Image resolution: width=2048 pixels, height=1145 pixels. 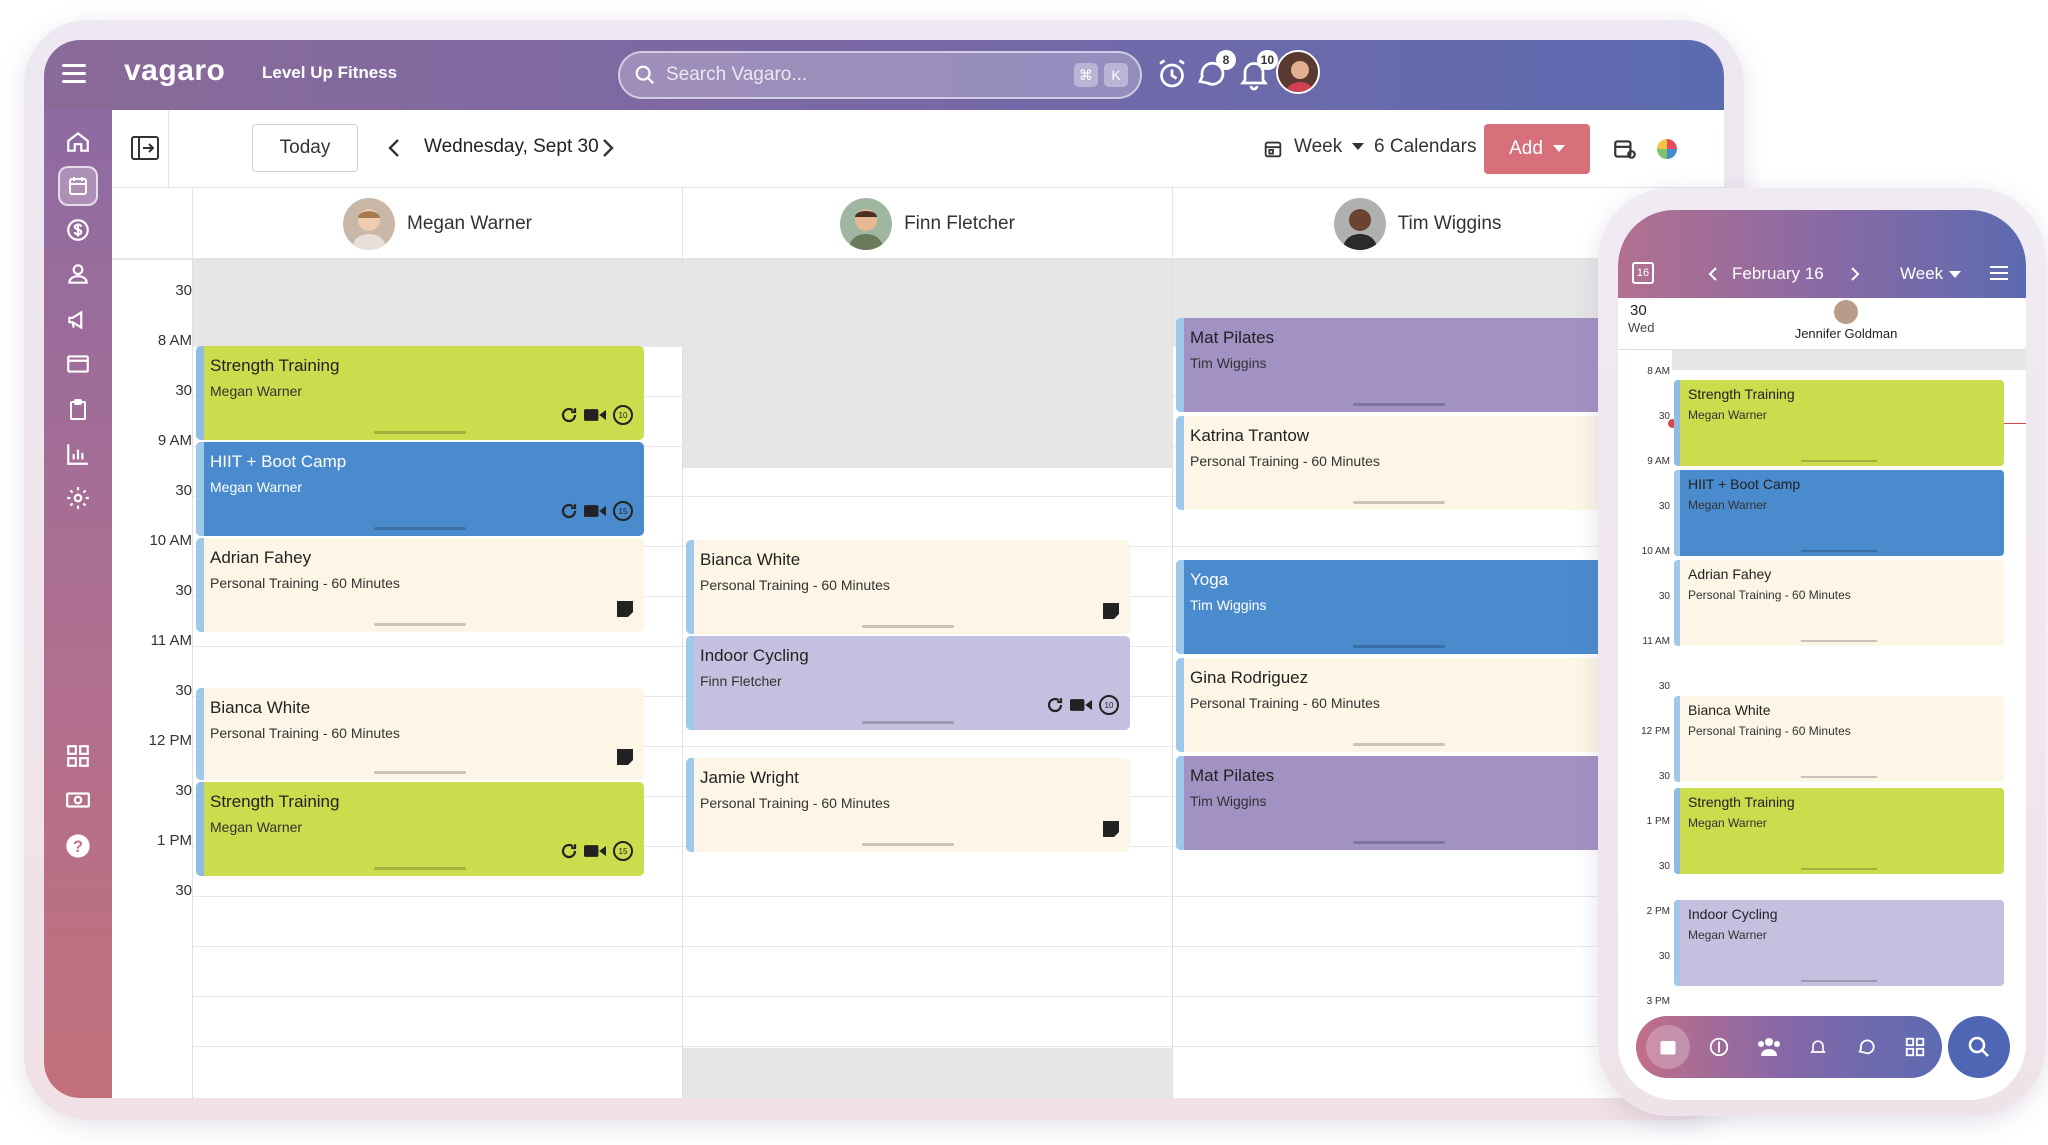 What do you see at coordinates (174, 71) in the screenshot?
I see `app-logo: vagaro` at bounding box center [174, 71].